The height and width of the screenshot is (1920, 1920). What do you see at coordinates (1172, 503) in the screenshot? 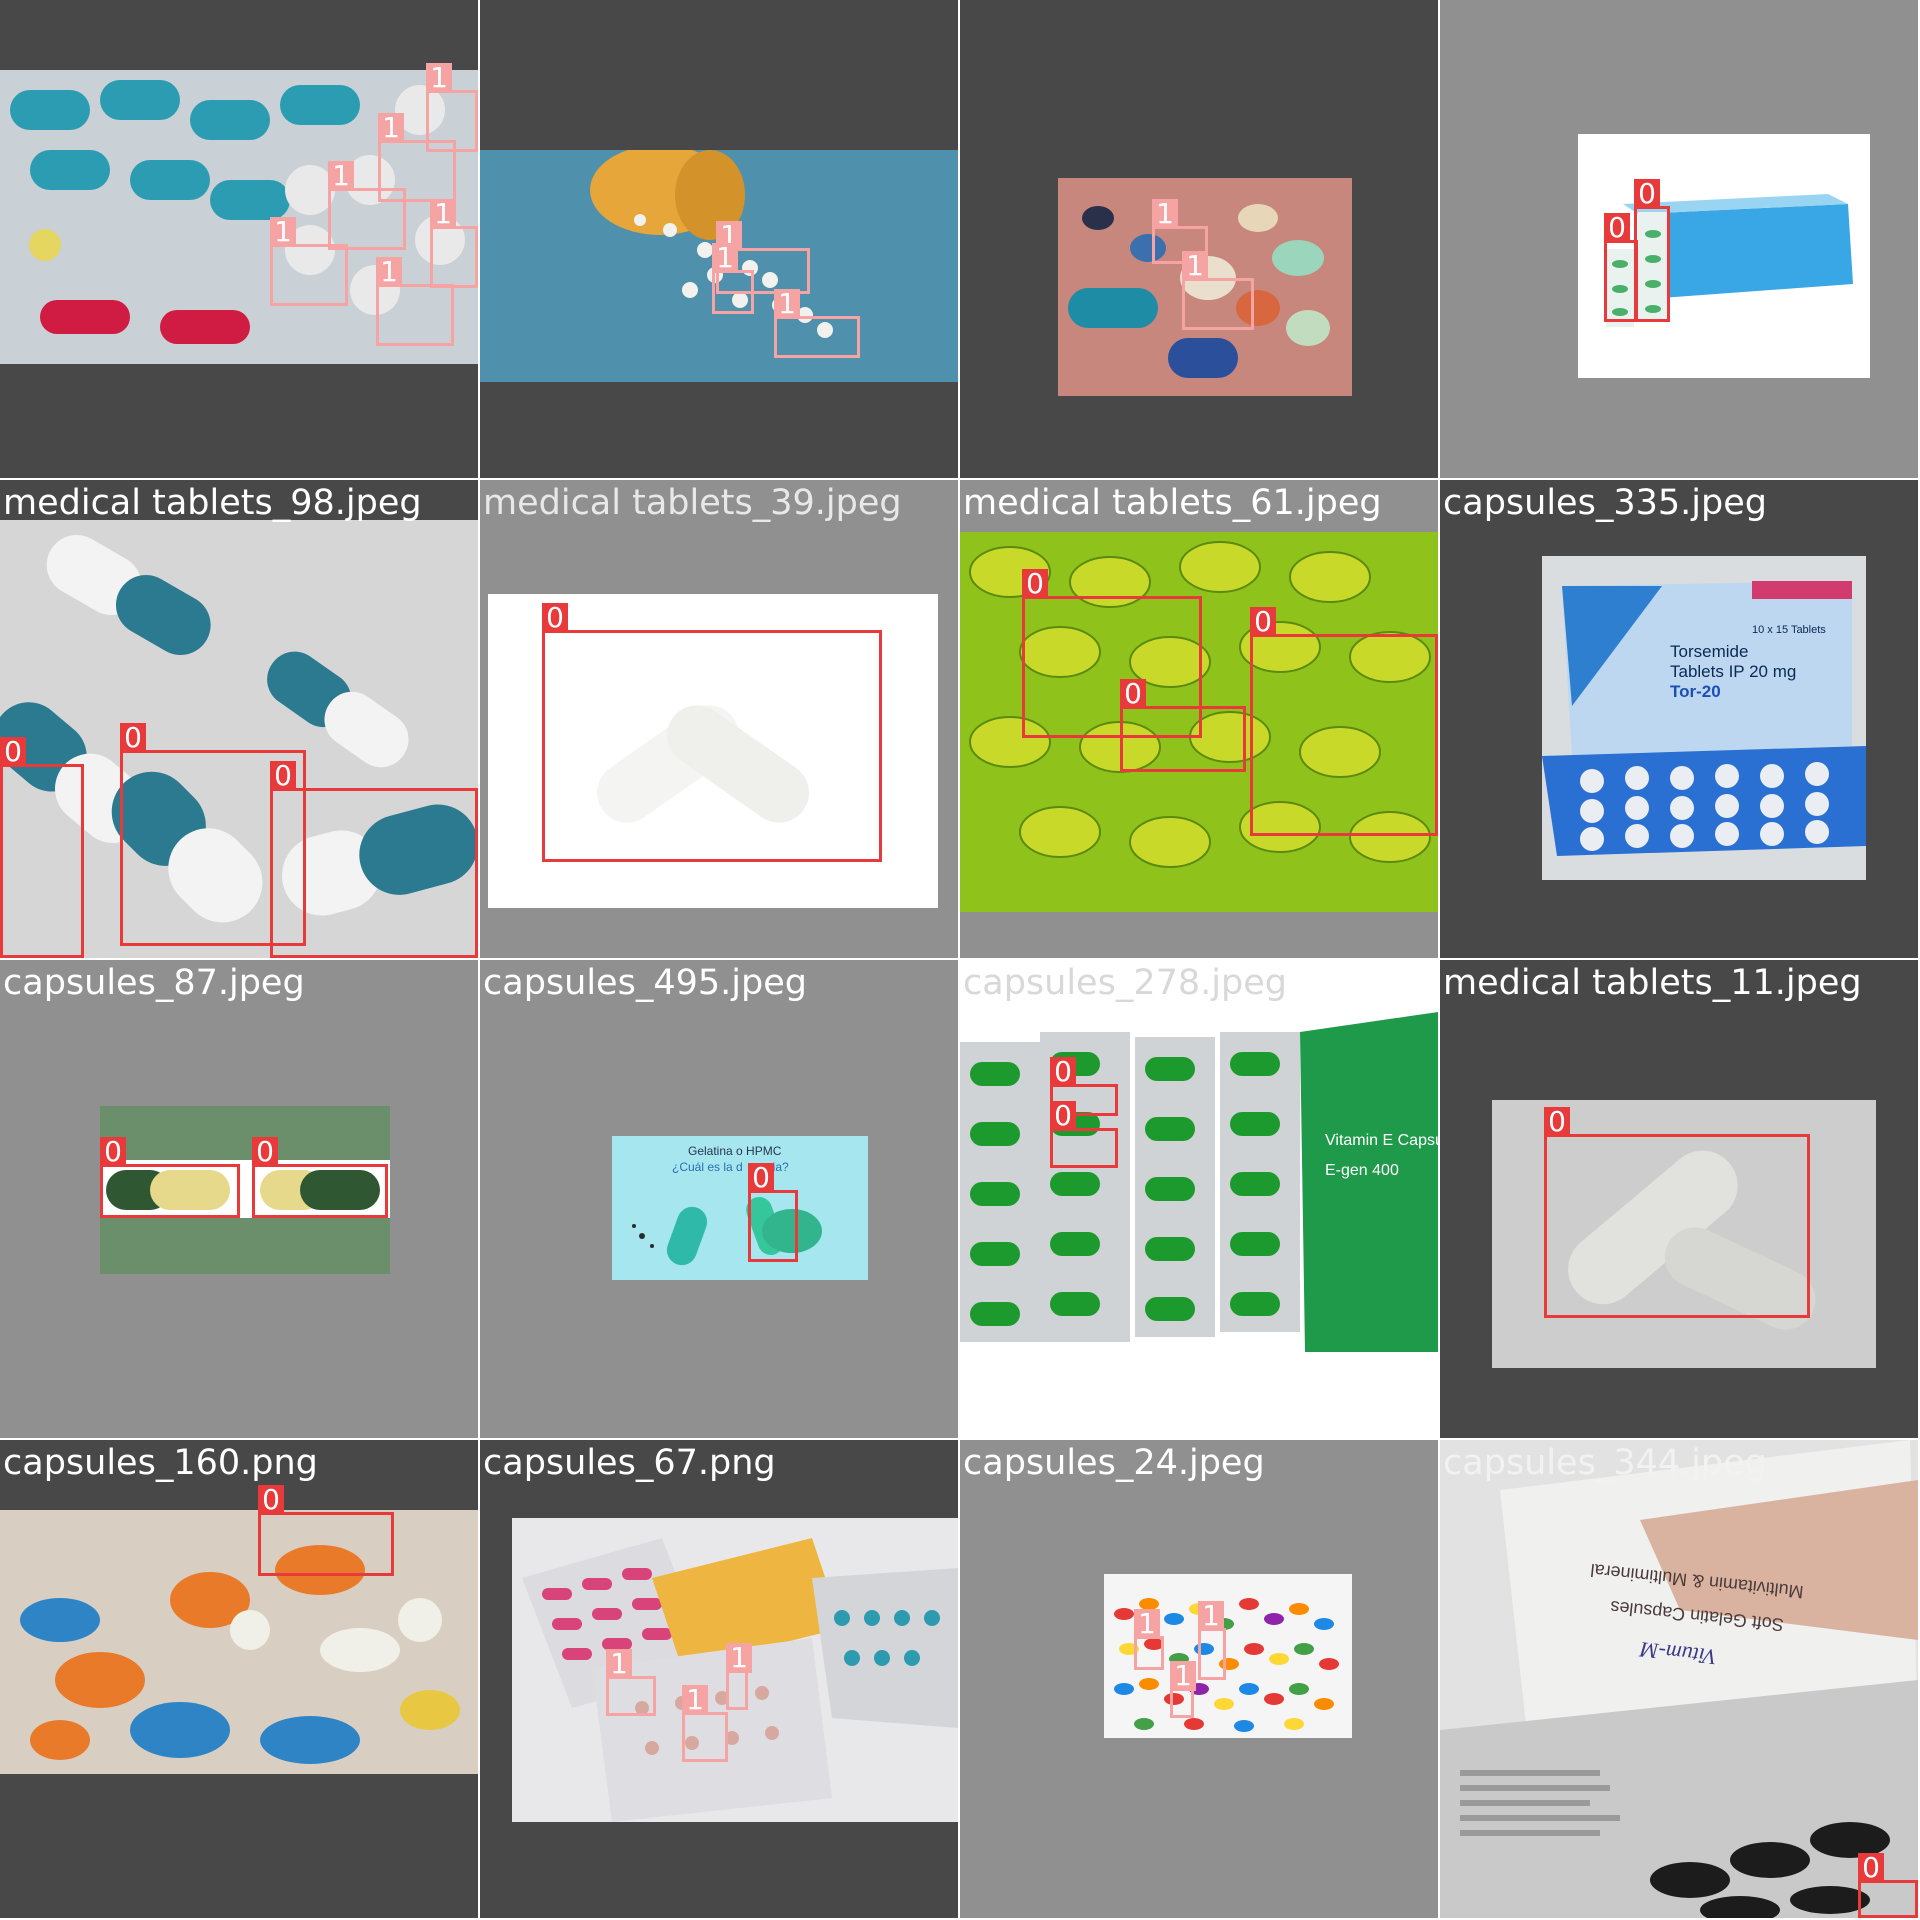
I see `image-filename-caption: medical tablets_61.jpeg` at bounding box center [1172, 503].